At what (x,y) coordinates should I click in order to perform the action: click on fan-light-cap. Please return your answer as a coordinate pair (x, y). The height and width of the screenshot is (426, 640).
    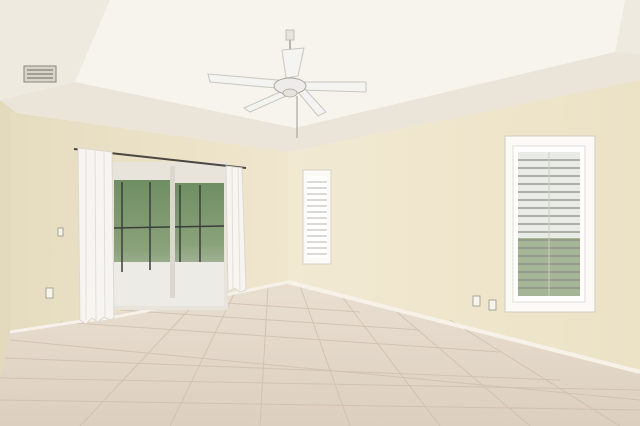
    Looking at the image, I should click on (290, 93).